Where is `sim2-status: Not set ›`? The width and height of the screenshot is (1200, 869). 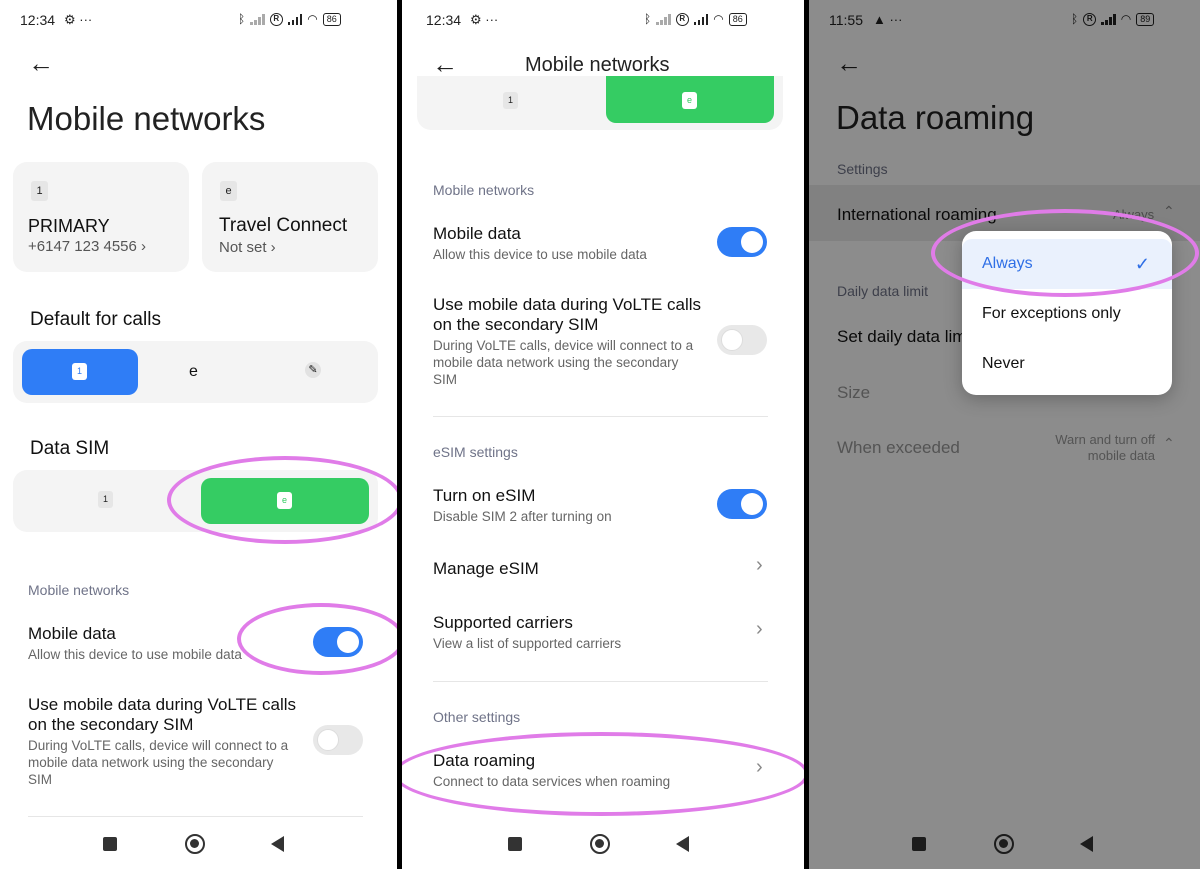 sim2-status: Not set › is located at coordinates (247, 247).